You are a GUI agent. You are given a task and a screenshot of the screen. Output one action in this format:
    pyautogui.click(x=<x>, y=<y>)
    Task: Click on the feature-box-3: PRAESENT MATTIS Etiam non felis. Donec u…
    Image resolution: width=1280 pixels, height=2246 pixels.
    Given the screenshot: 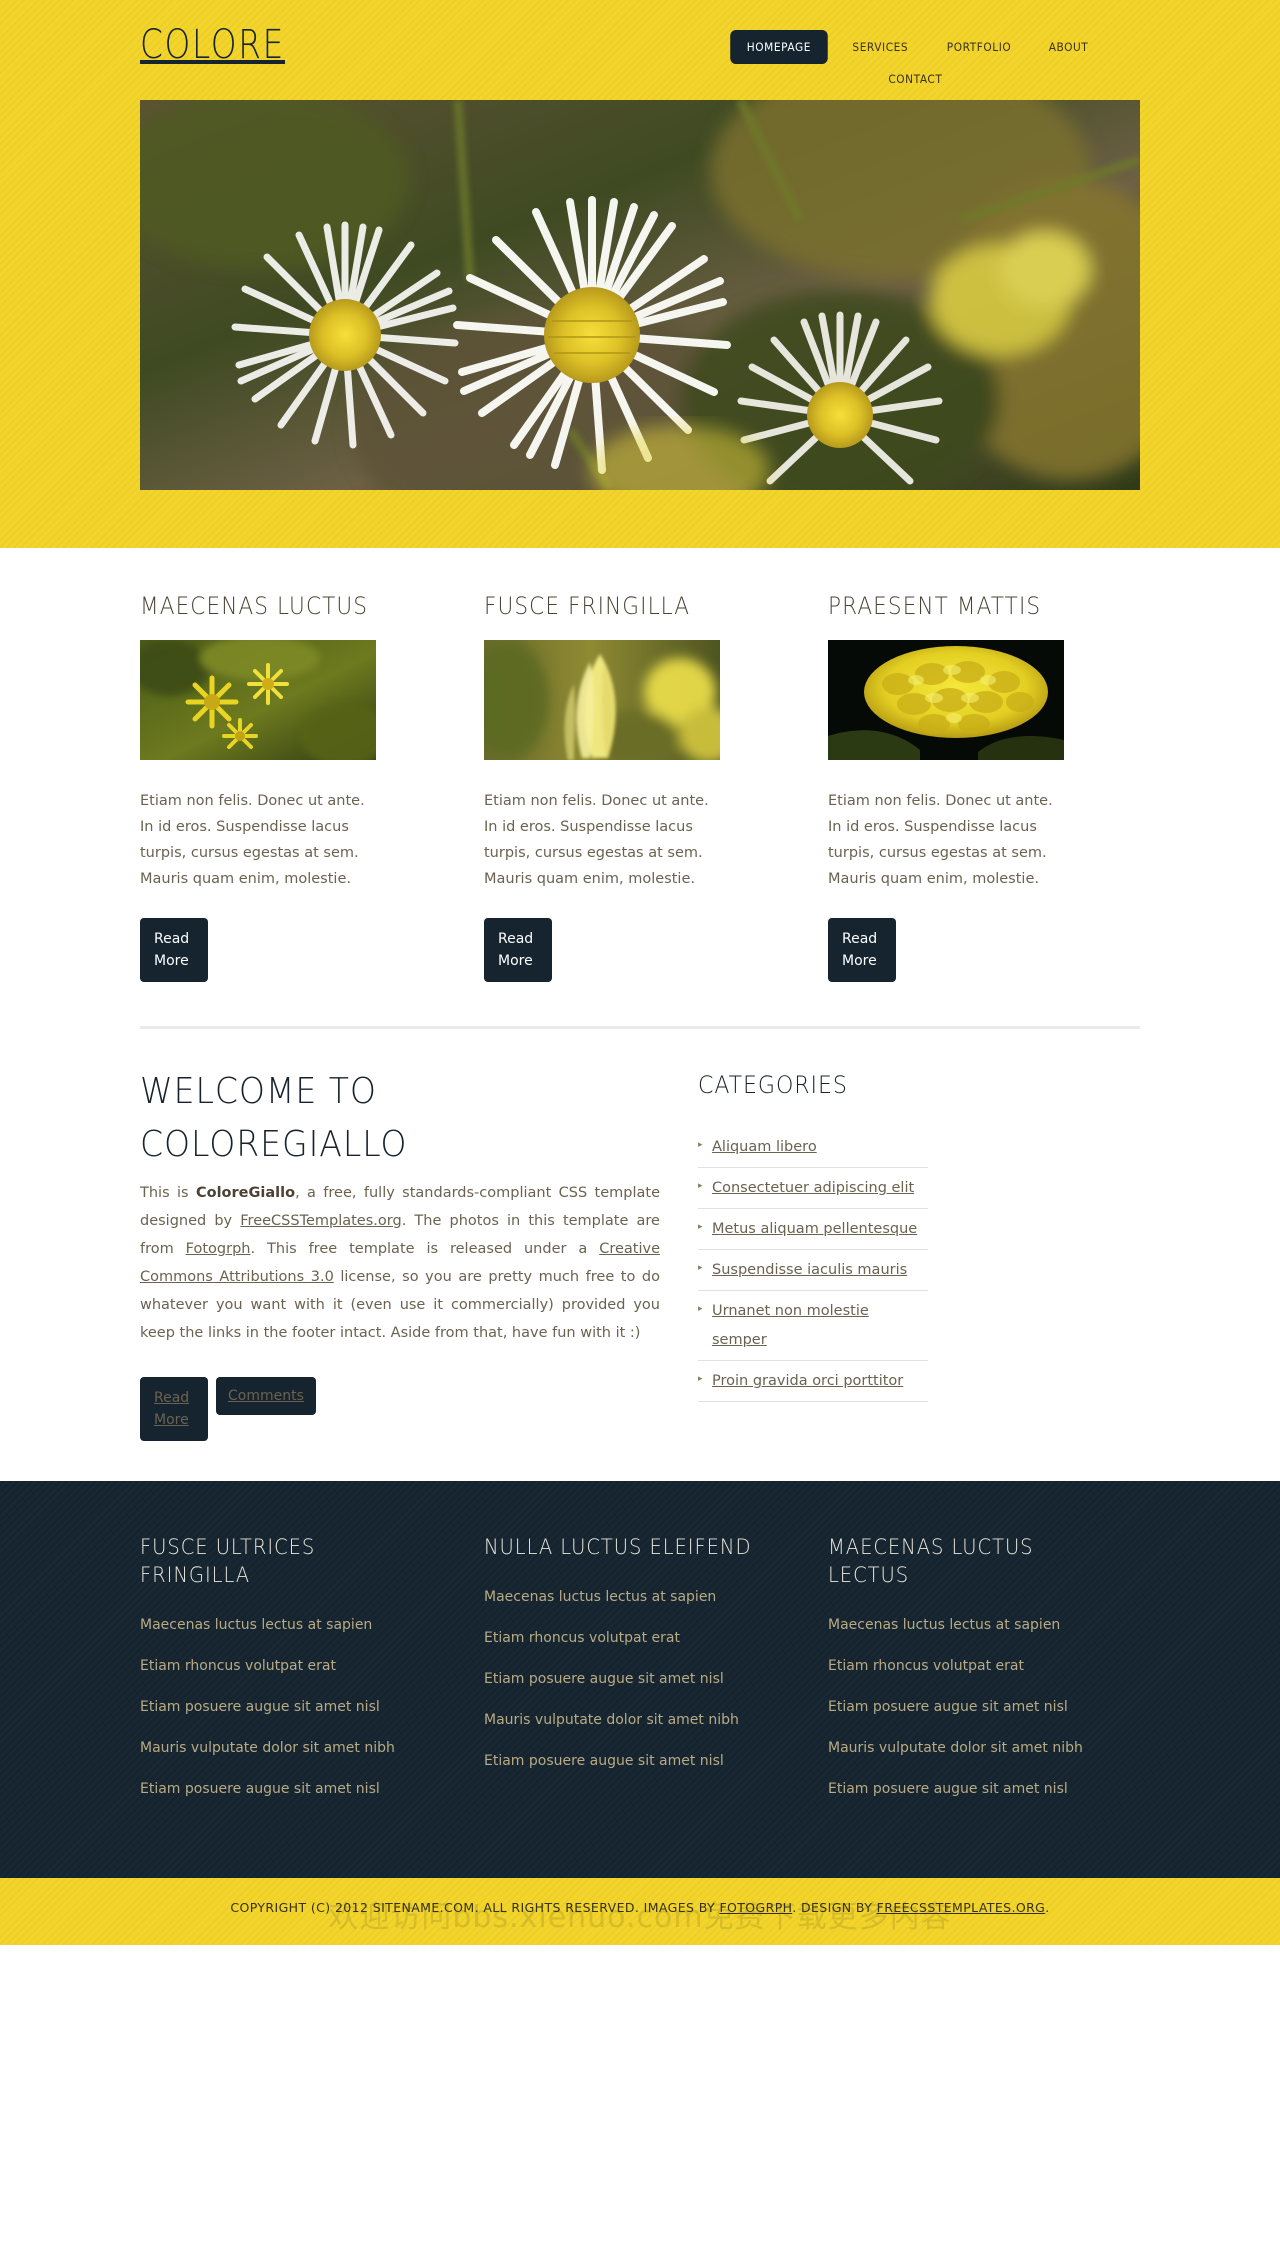 What is the action you would take?
    pyautogui.click(x=983, y=787)
    